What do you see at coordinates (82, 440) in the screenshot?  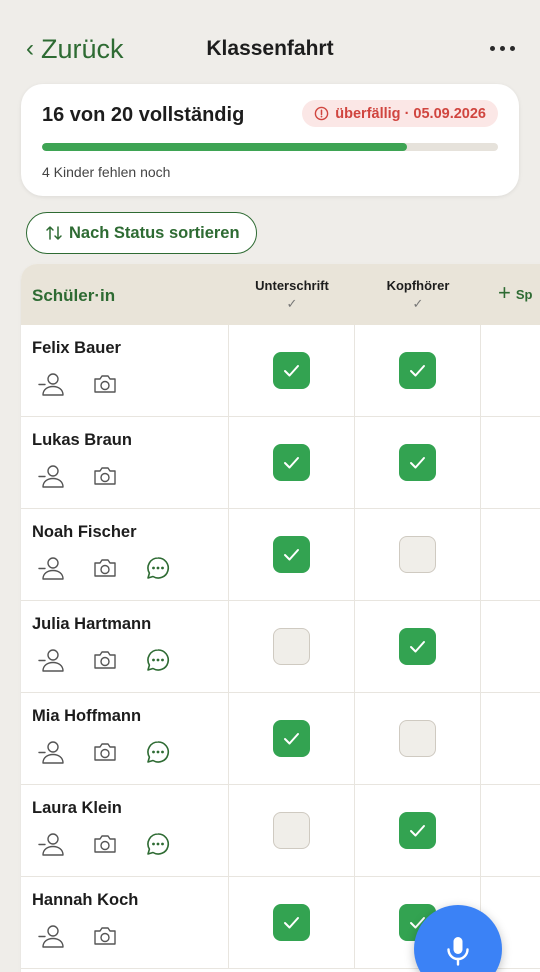 I see `student-name: Lukas Braun` at bounding box center [82, 440].